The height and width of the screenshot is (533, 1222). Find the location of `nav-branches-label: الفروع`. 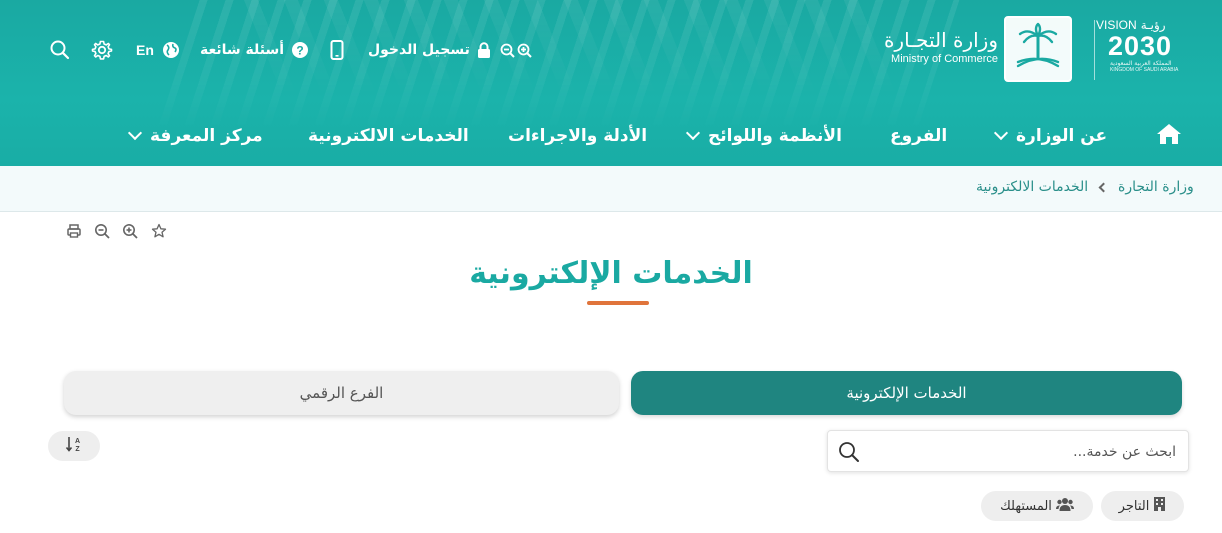

nav-branches-label: الفروع is located at coordinates (919, 136).